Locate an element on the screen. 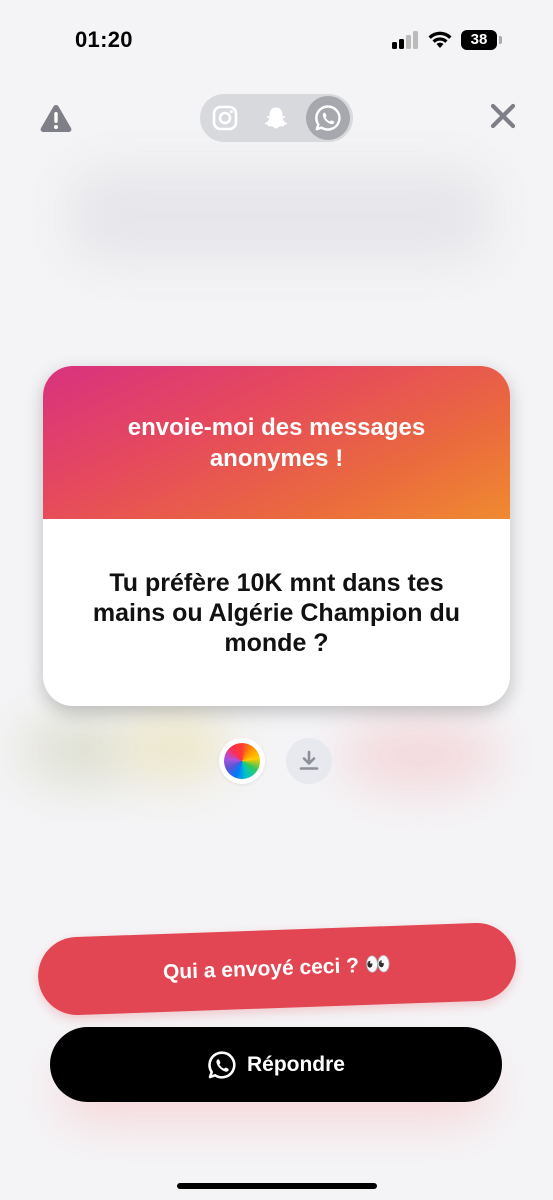 Image resolution: width=553 pixels, height=1200 pixels. wifi-icon is located at coordinates (440, 39).